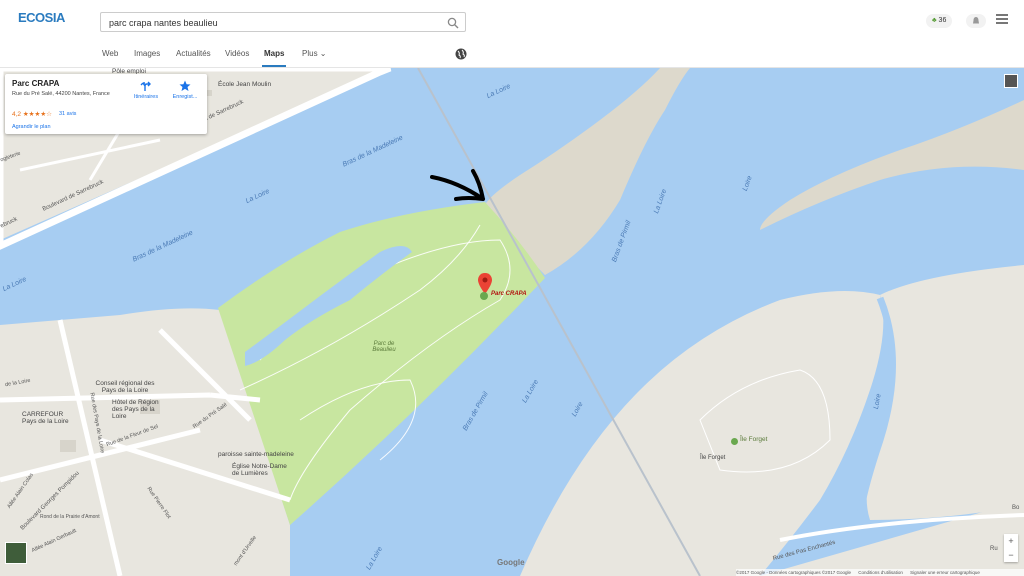  I want to click on street-view-pegman-icon, so click(1011, 81).